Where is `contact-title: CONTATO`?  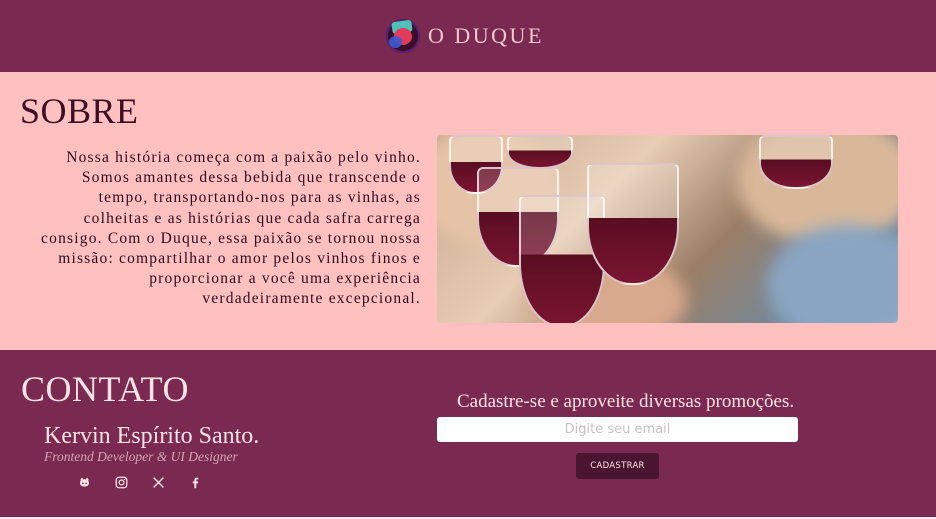
contact-title: CONTATO is located at coordinates (105, 389).